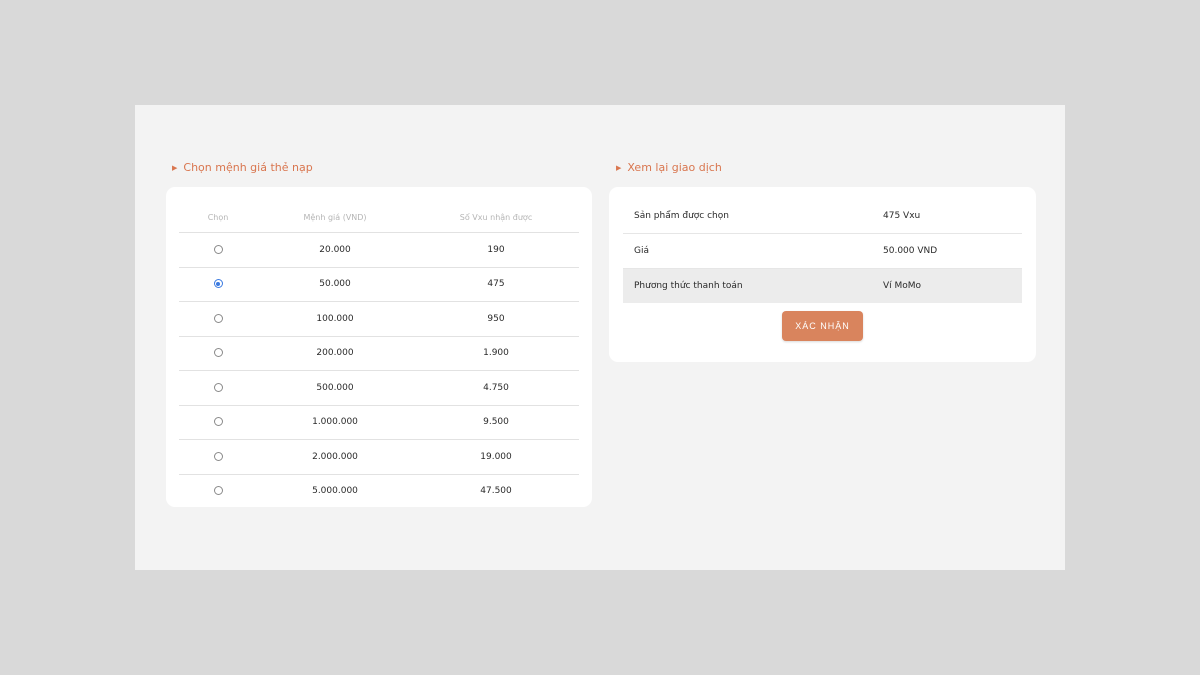 The height and width of the screenshot is (675, 1200). Describe the element at coordinates (335, 422) in the screenshot. I see `price-cell: 1.000.000` at that location.